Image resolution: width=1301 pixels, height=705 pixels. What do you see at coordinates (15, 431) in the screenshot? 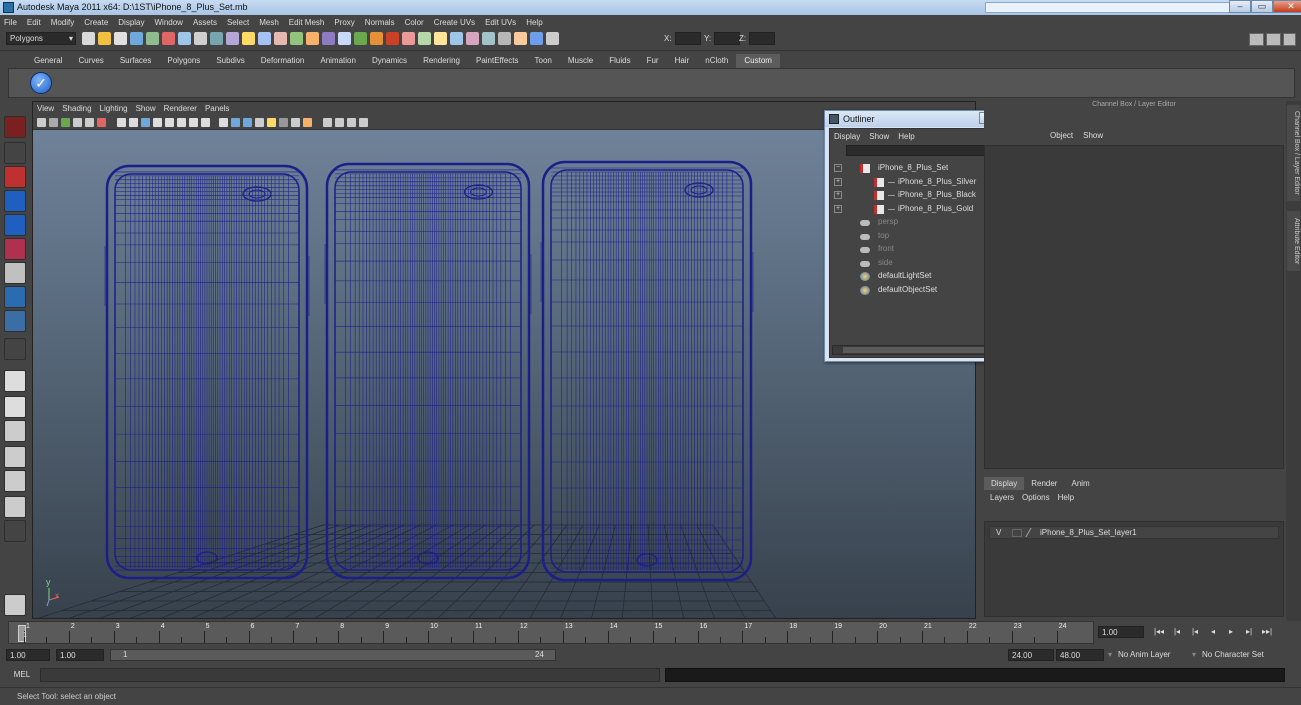
I see `outliner-layout-icon` at bounding box center [15, 431].